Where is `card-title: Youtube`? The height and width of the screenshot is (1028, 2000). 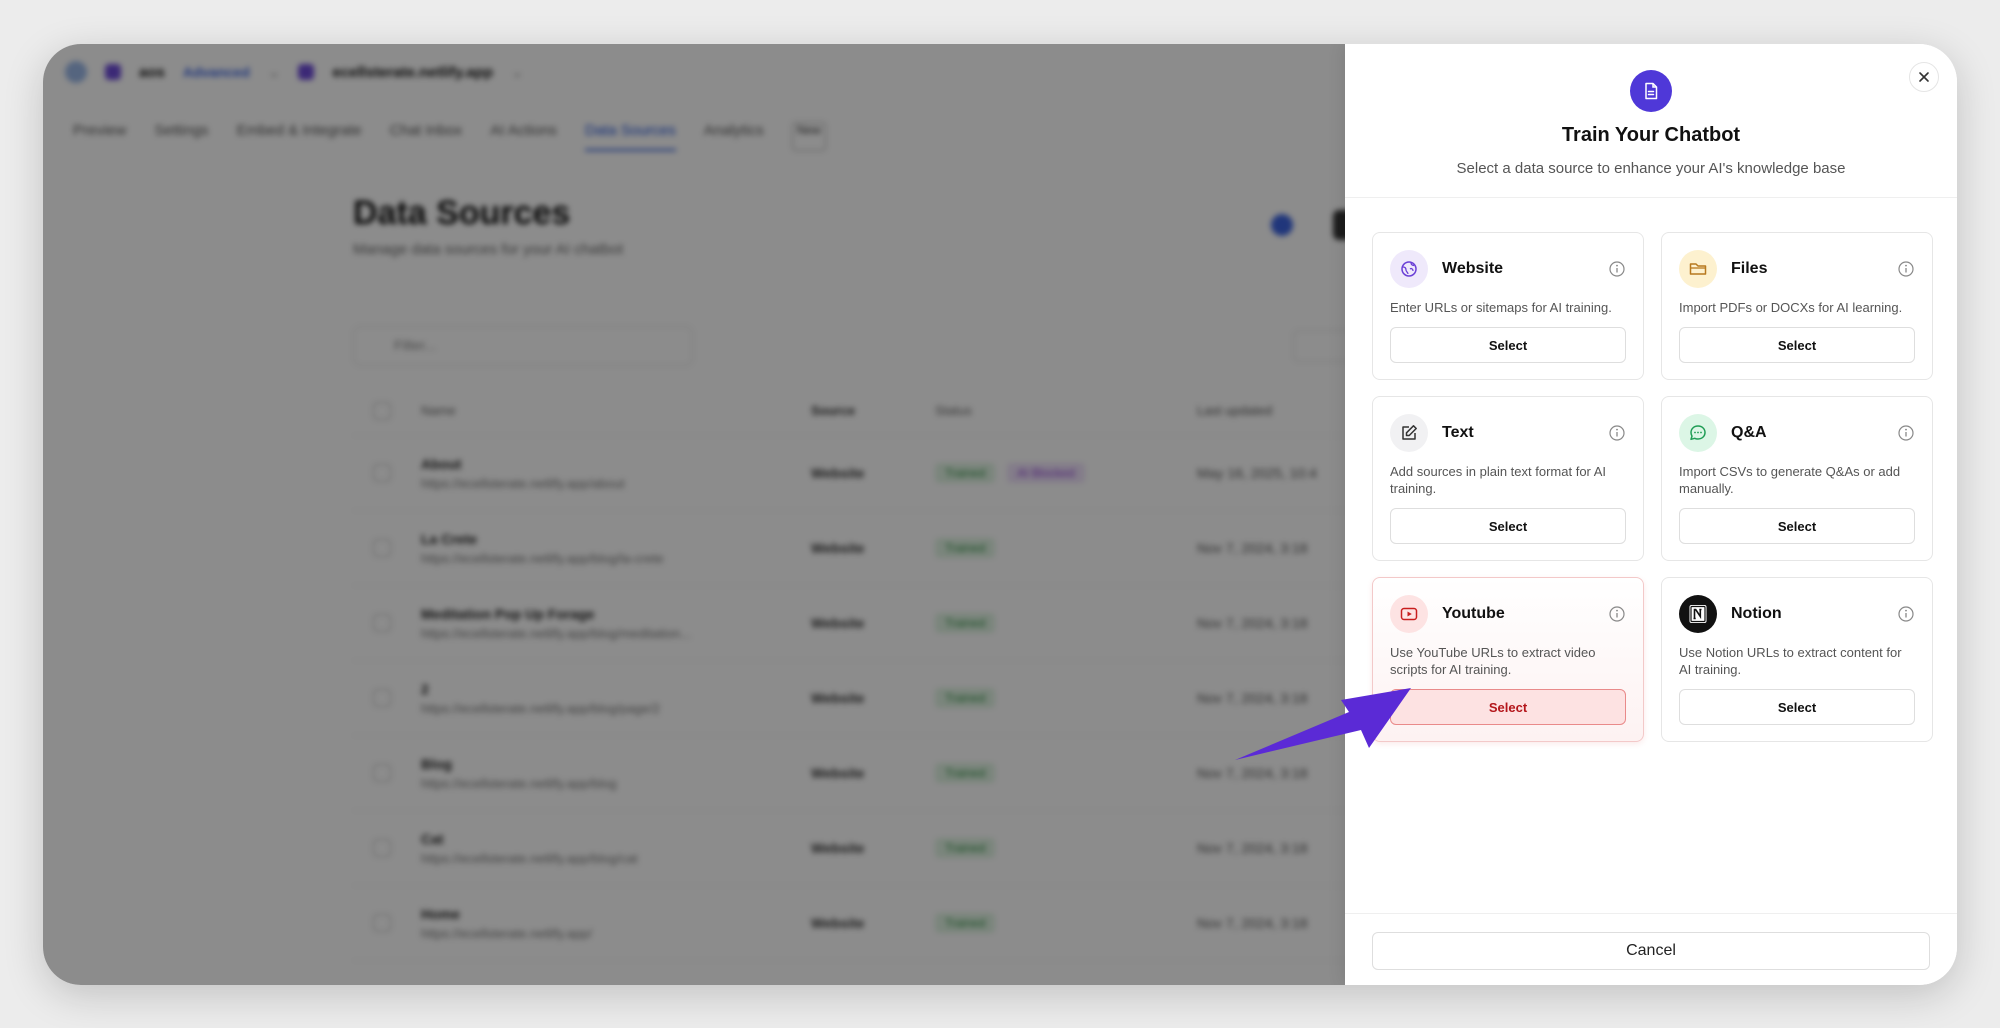
card-title: Youtube is located at coordinates (1473, 613).